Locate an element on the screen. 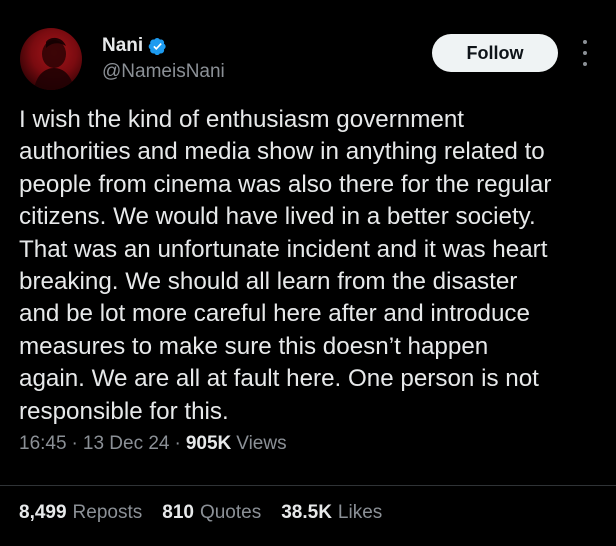  tweet-meta: 16:45 · 13 Dec 24 · 905K Views is located at coordinates (153, 444).